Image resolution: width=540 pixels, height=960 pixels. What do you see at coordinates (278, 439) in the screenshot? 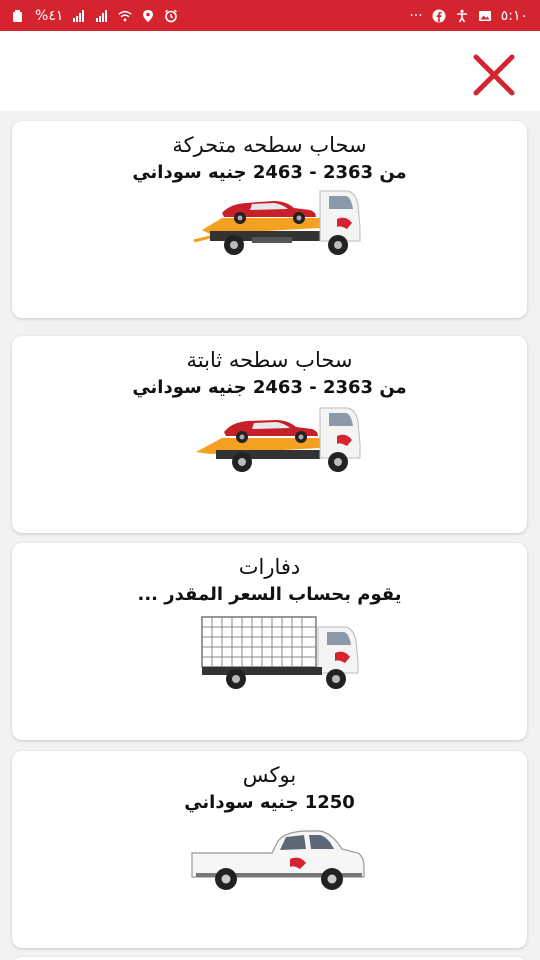
I see `tow-truck-fixed-flatbed-icon` at bounding box center [278, 439].